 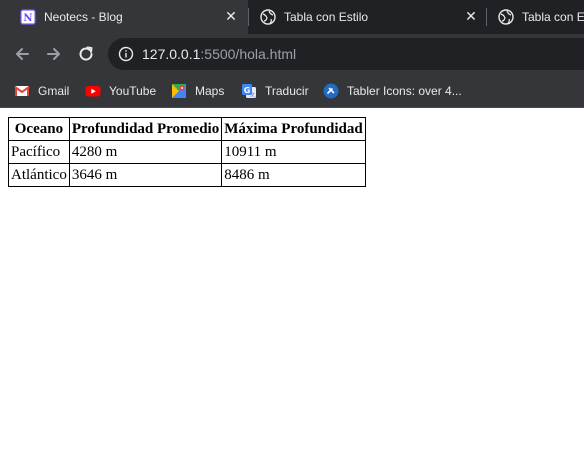 I want to click on bookmark-youtube: YouTube, so click(x=120, y=91).